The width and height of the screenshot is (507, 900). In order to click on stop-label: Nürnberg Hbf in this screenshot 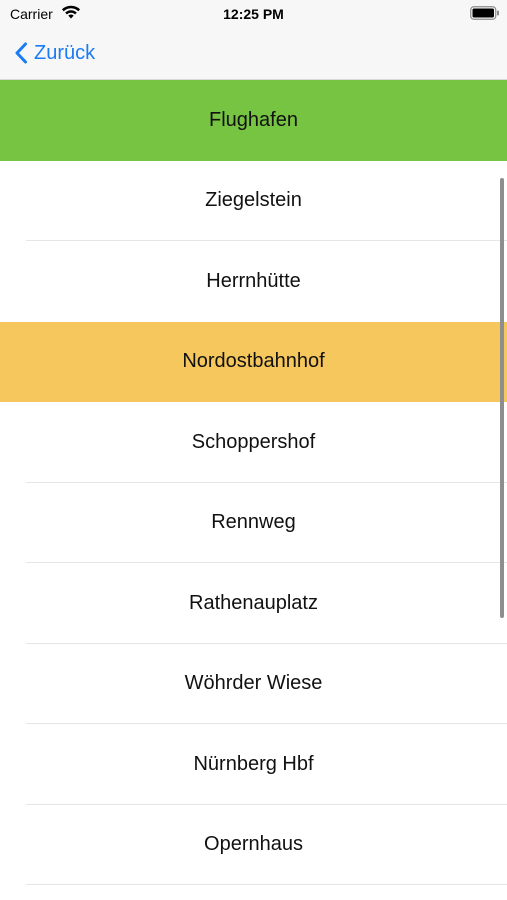, I will do `click(253, 763)`.